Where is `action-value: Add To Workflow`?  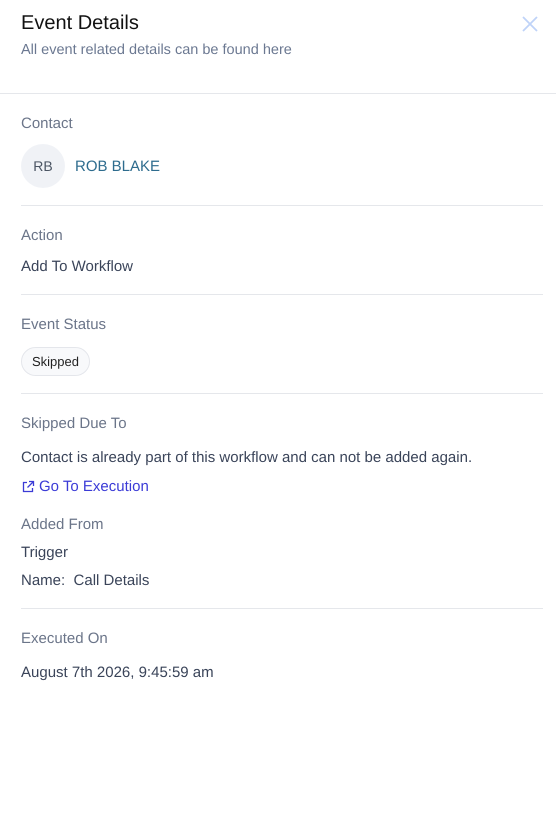 action-value: Add To Workflow is located at coordinates (77, 267).